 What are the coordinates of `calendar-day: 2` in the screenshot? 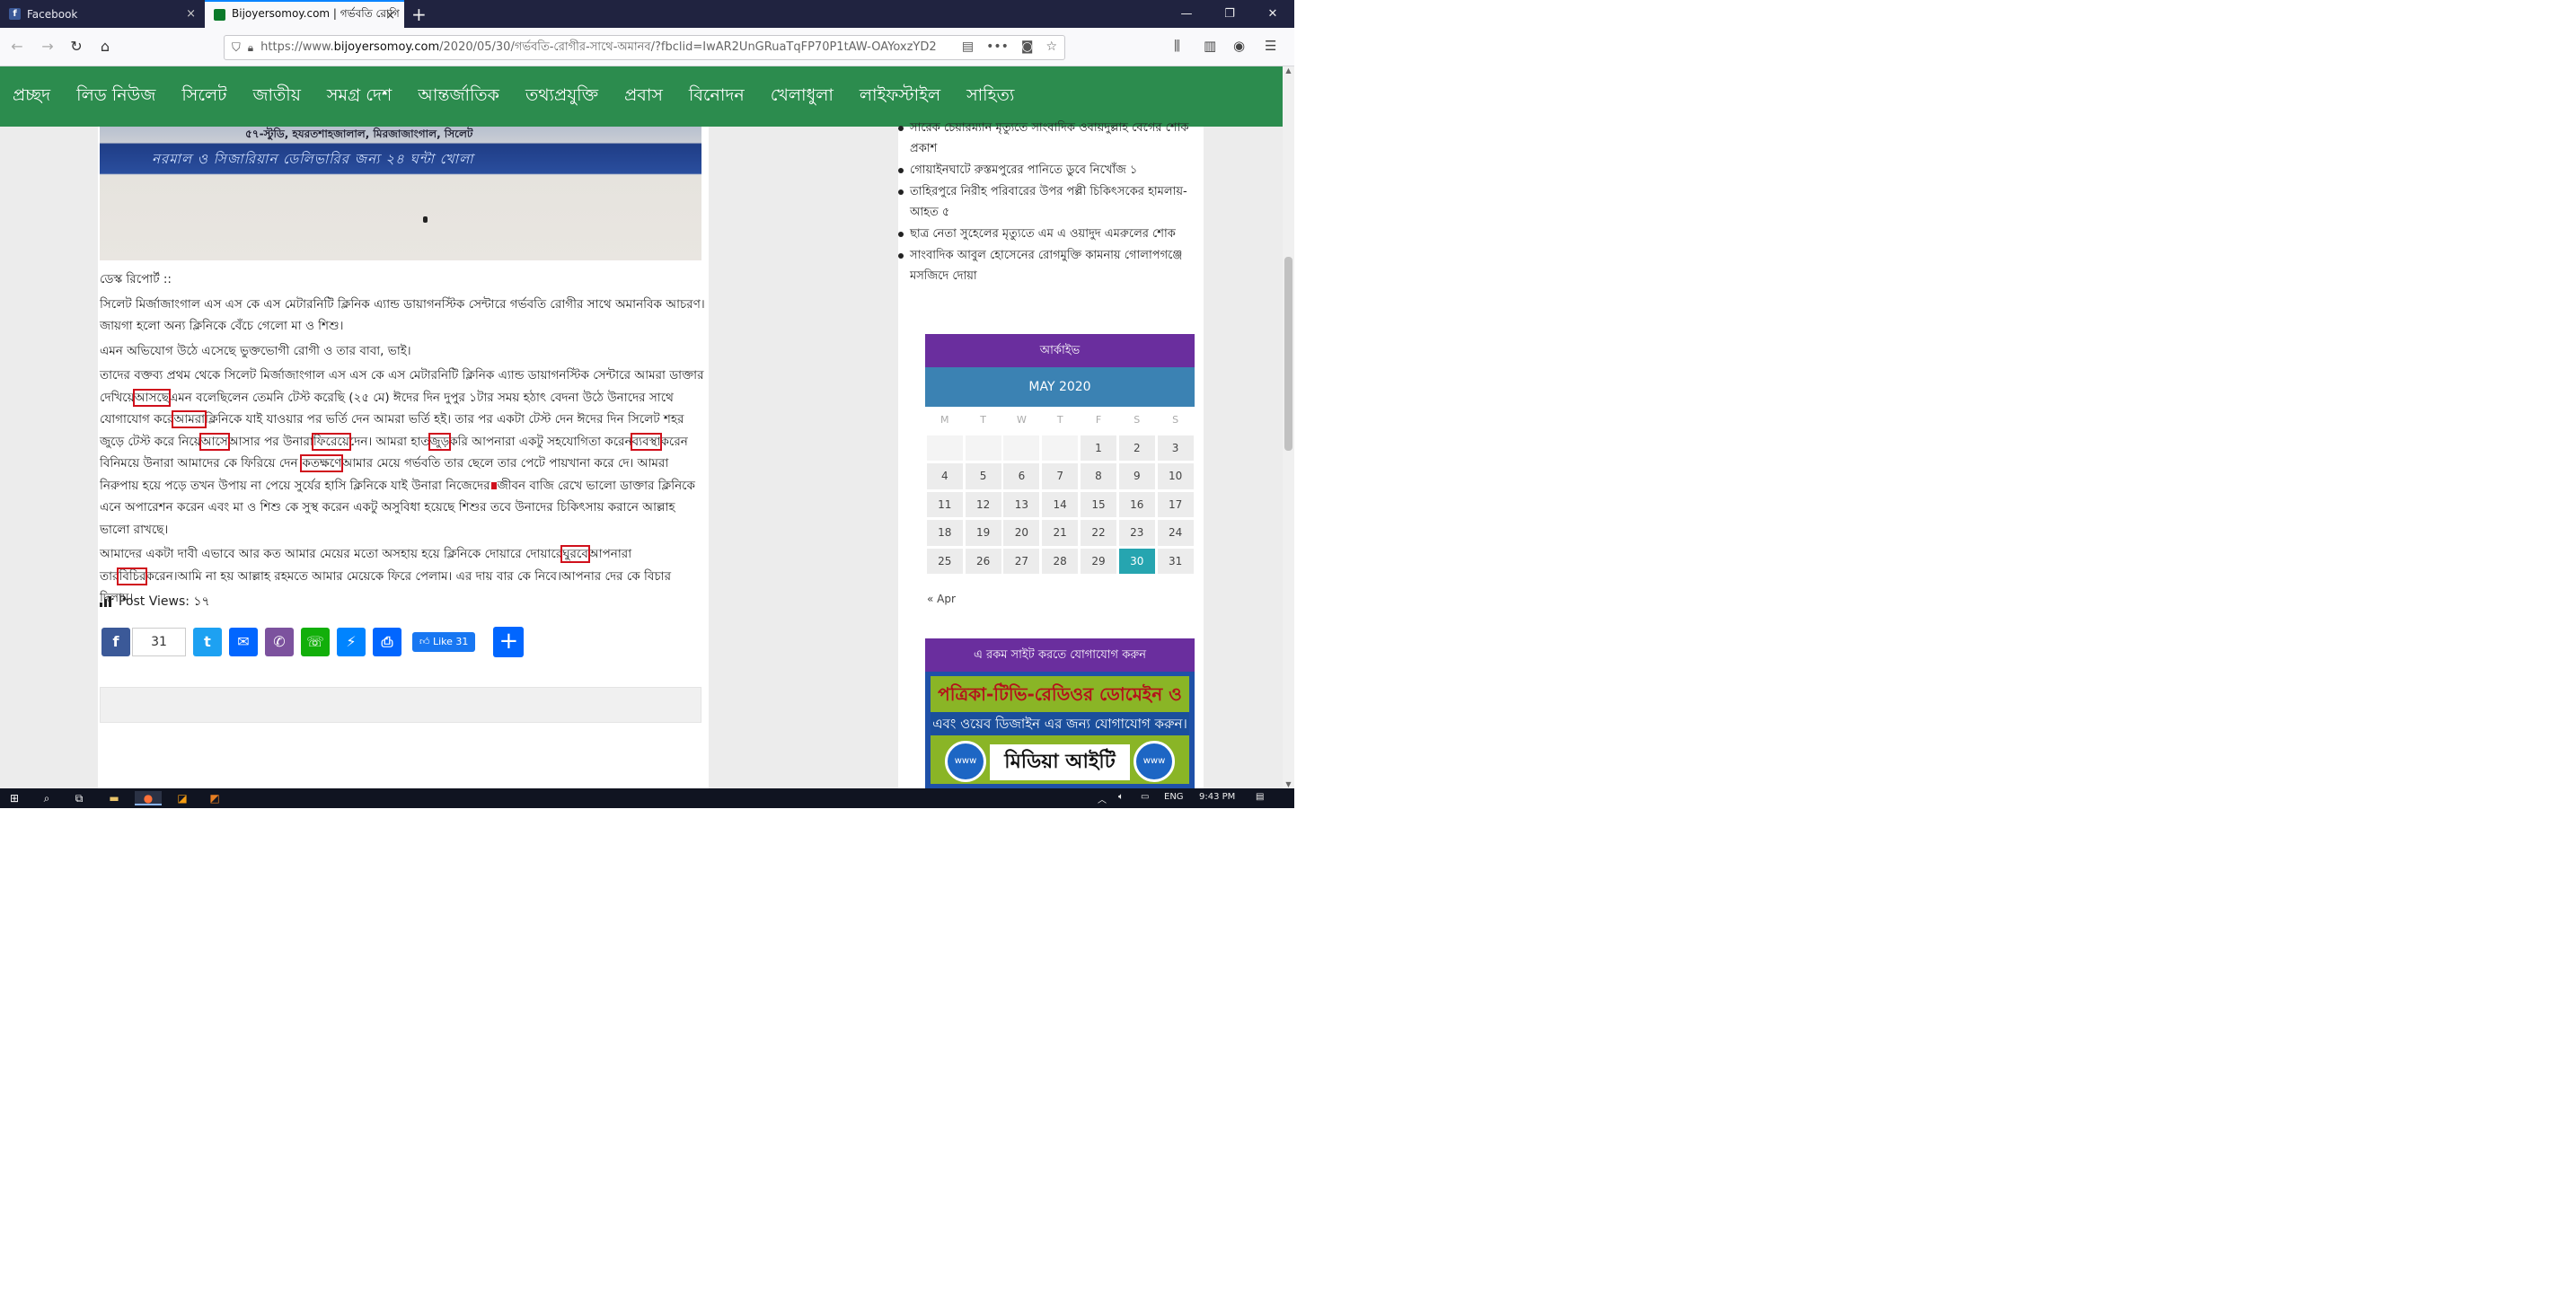 It's located at (1136, 448).